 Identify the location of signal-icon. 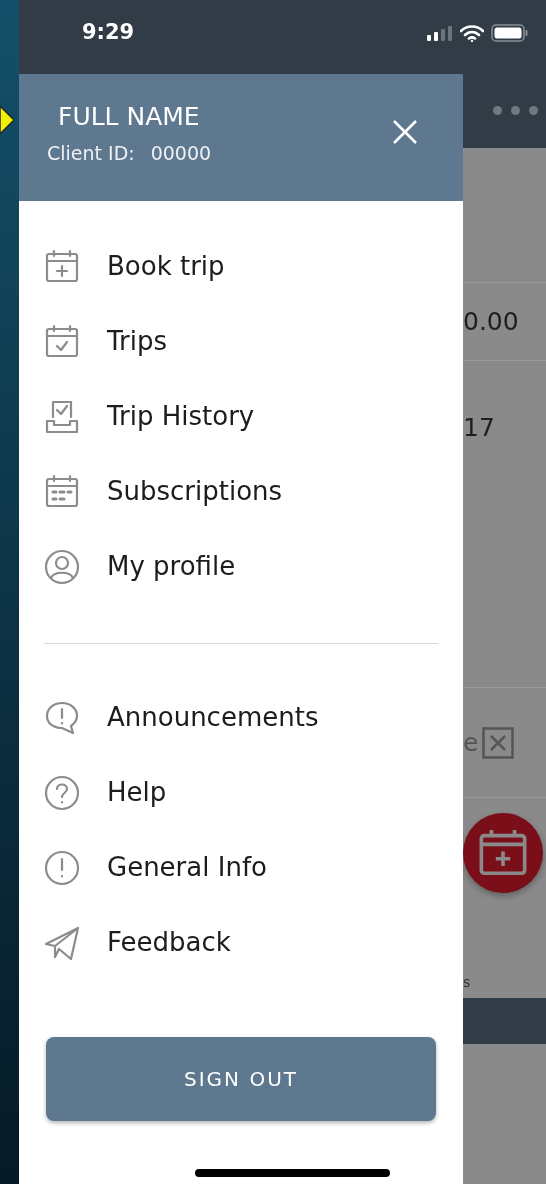
(440, 33).